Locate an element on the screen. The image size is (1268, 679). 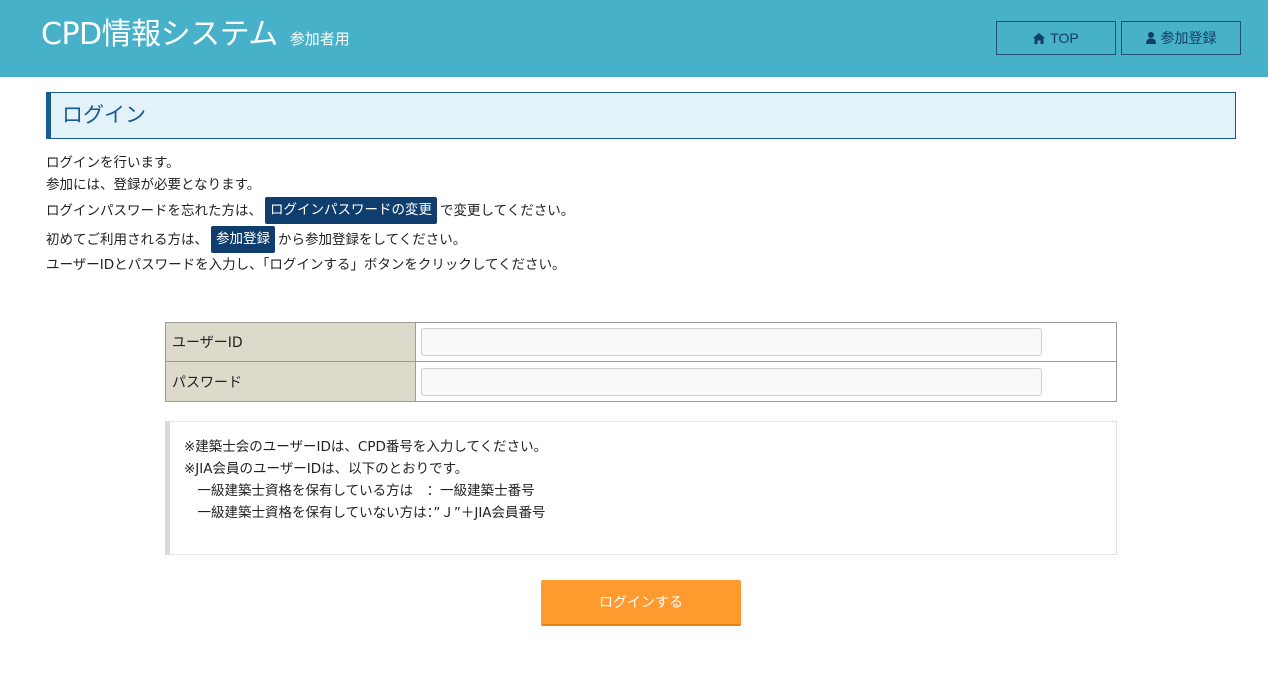
top-nav-label: TOP is located at coordinates (1064, 38).